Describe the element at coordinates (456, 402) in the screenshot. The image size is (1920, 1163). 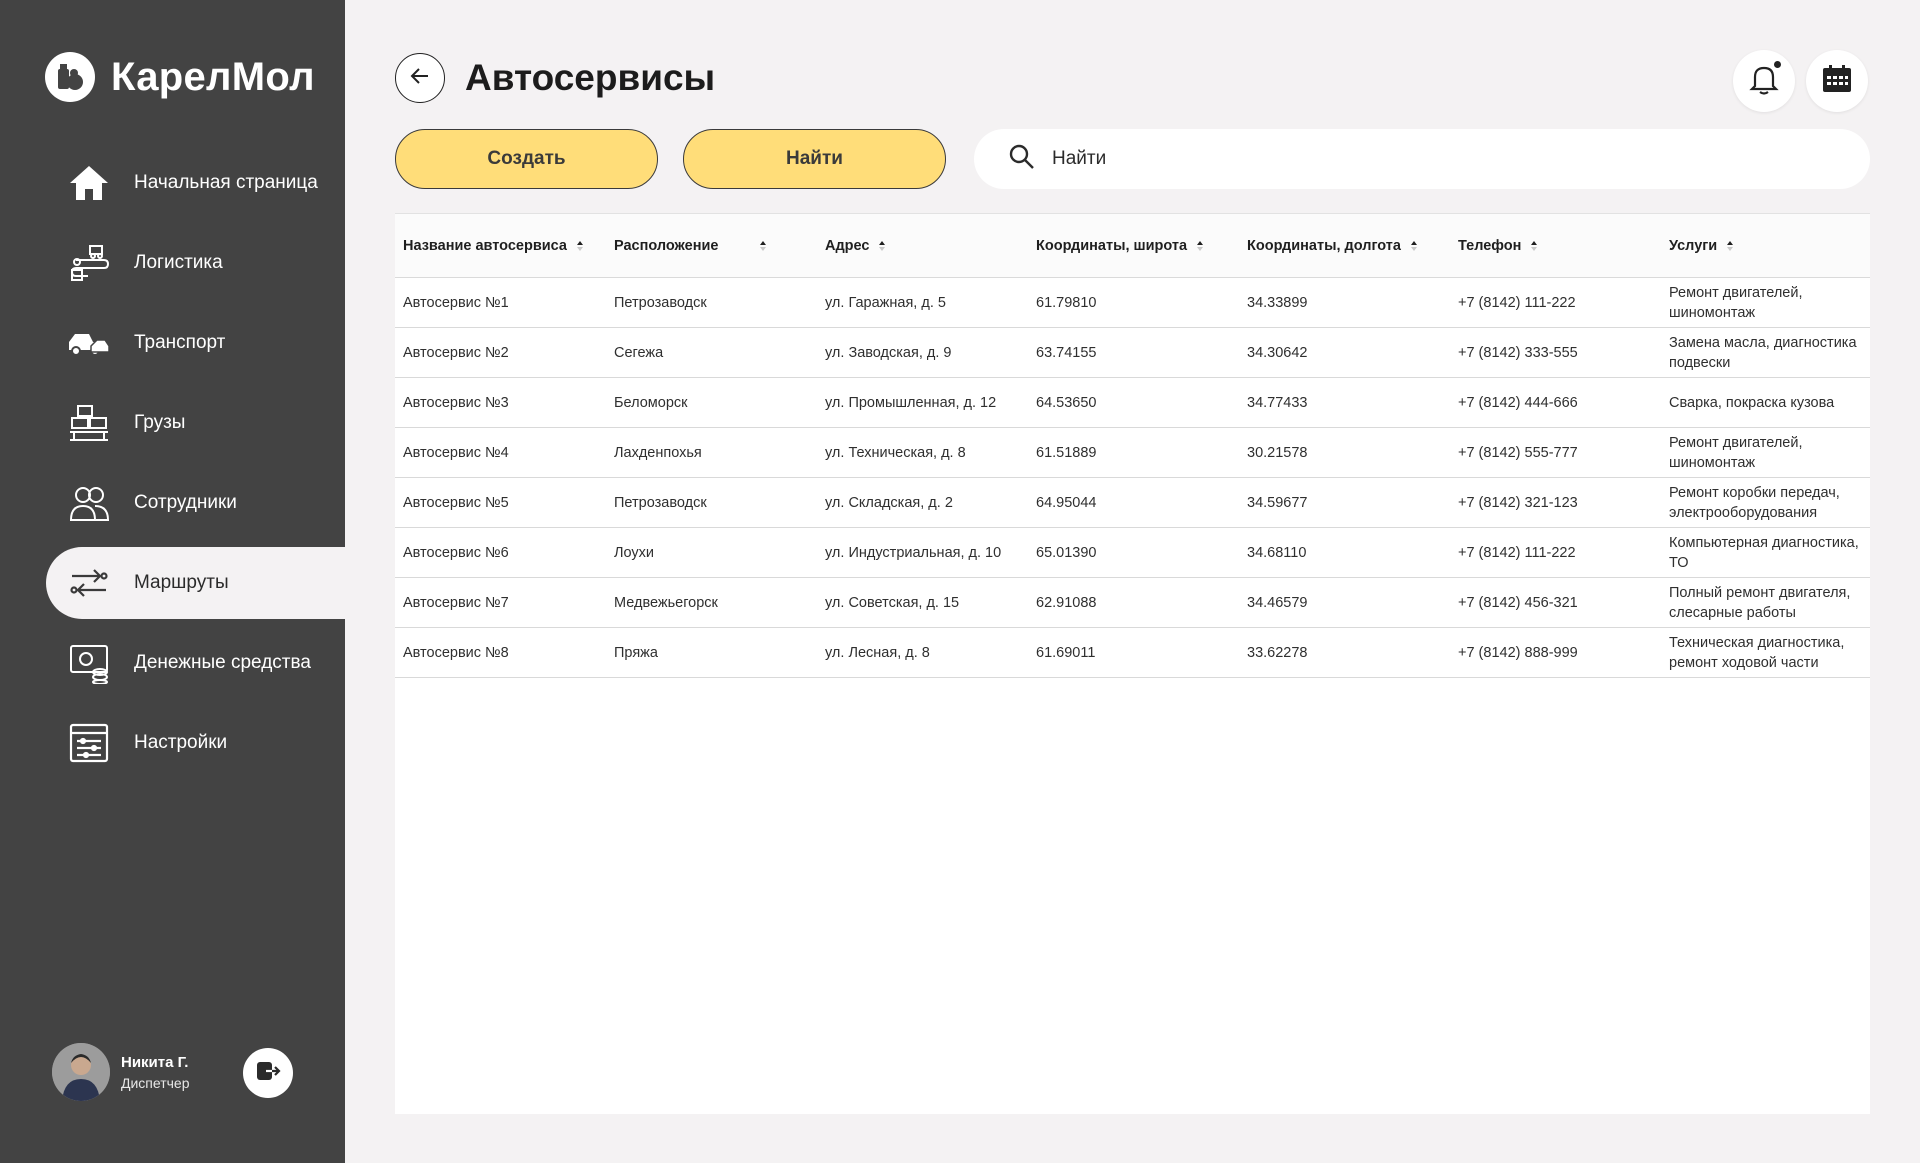
I see `cell-name: Автосервис №3` at that location.